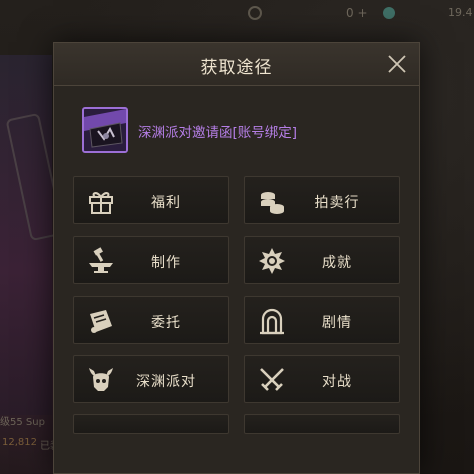 The height and width of the screenshot is (474, 474). Describe the element at coordinates (32, 235) in the screenshot. I see `background-equipment-art` at that location.